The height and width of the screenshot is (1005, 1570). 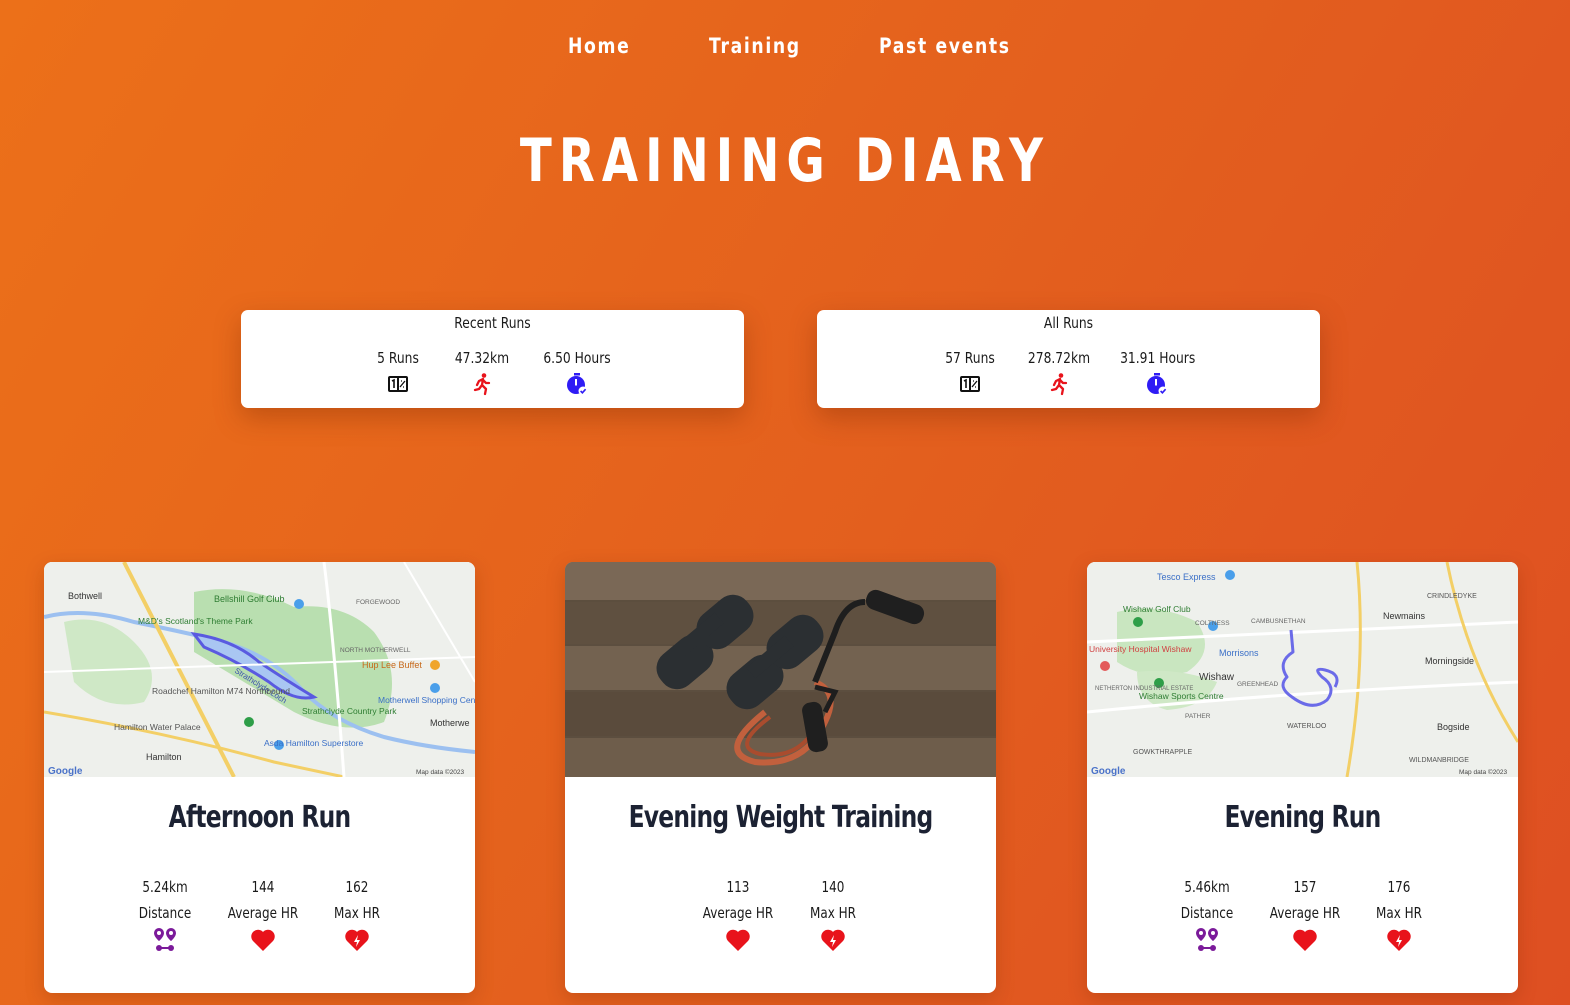 What do you see at coordinates (482, 358) in the screenshot?
I see `distance-value: 47.32km` at bounding box center [482, 358].